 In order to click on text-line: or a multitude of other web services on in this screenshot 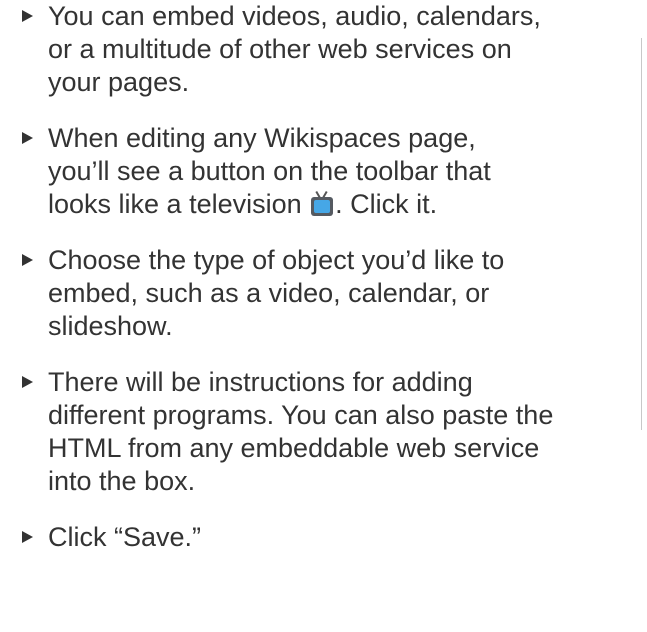, I will do `click(280, 49)`.